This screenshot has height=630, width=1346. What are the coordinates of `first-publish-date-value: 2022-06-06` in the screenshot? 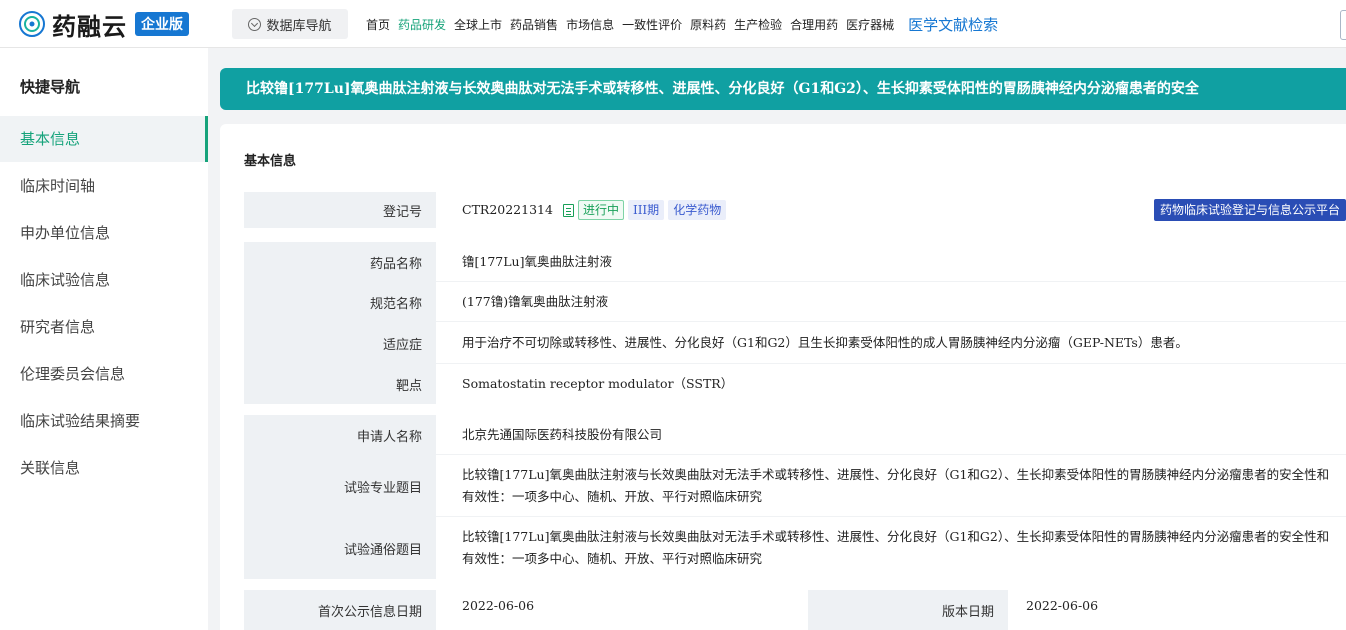 It's located at (498, 605).